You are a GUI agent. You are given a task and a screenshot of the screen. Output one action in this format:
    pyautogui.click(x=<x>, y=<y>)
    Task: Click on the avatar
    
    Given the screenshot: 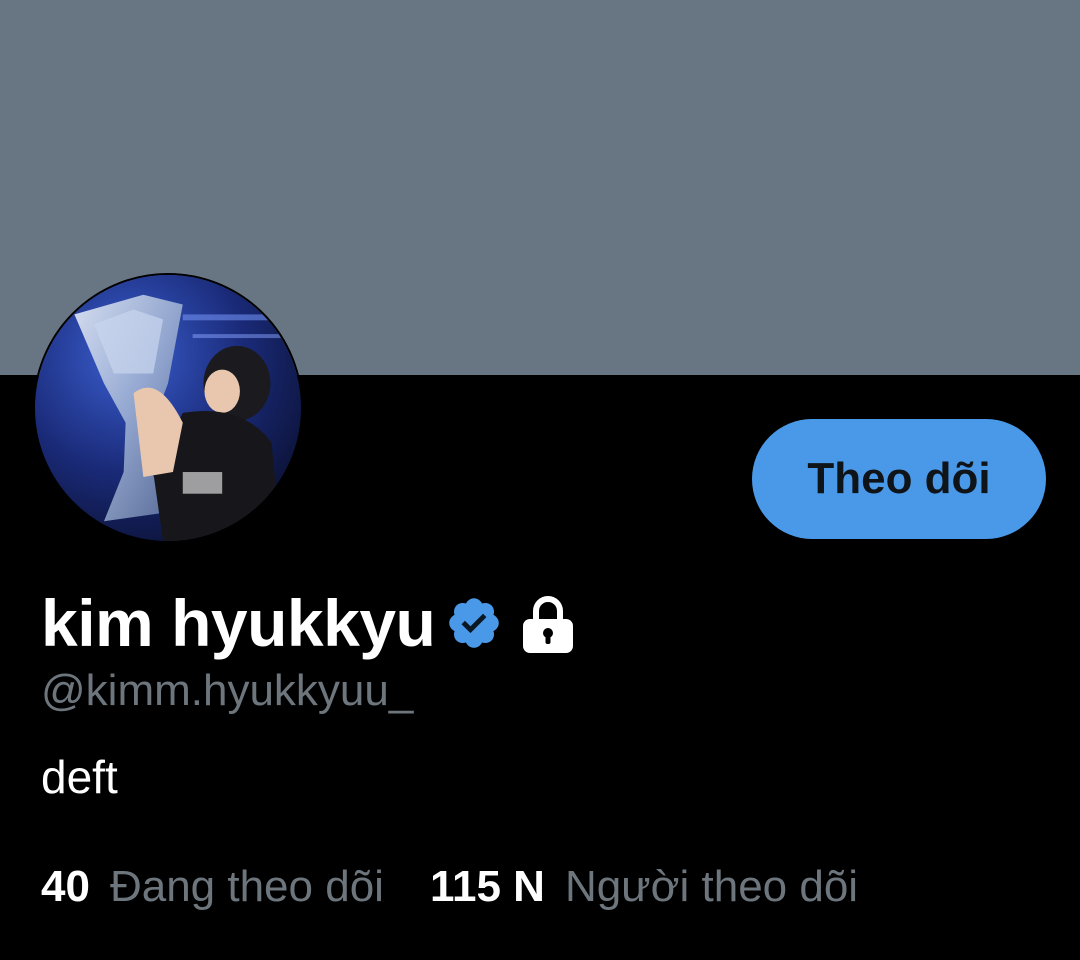 What is the action you would take?
    pyautogui.click(x=168, y=408)
    